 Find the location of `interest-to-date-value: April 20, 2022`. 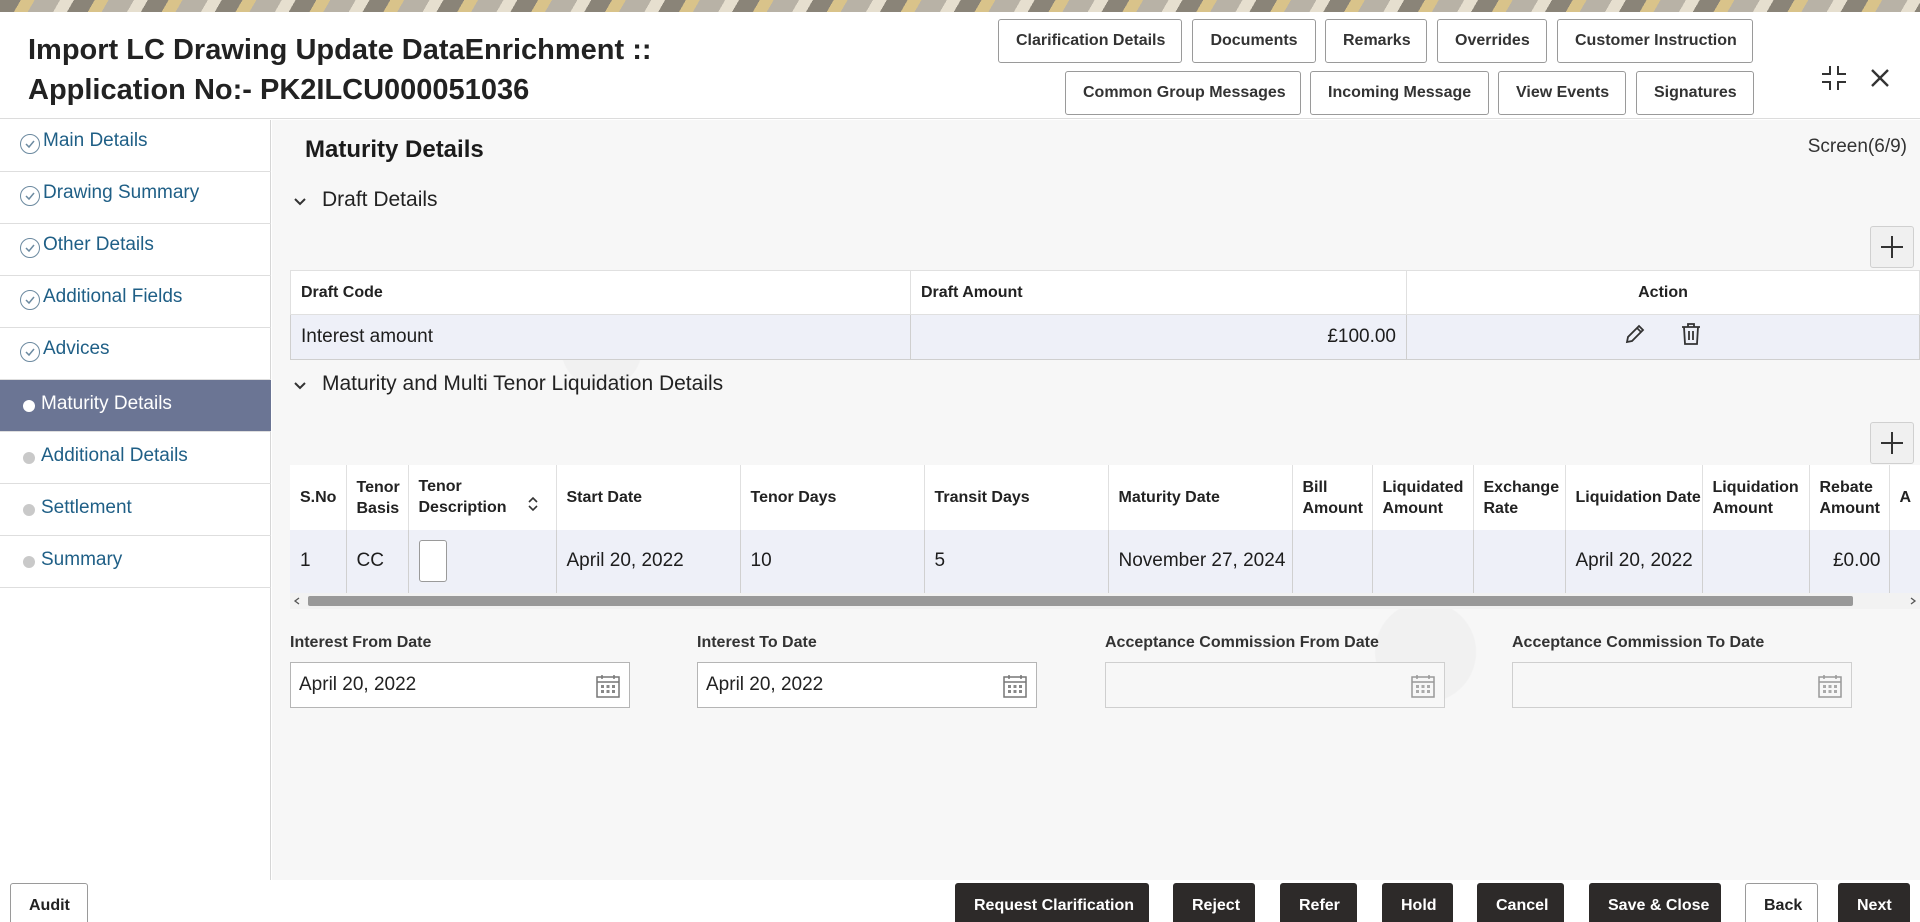

interest-to-date-value: April 20, 2022 is located at coordinates (765, 684).